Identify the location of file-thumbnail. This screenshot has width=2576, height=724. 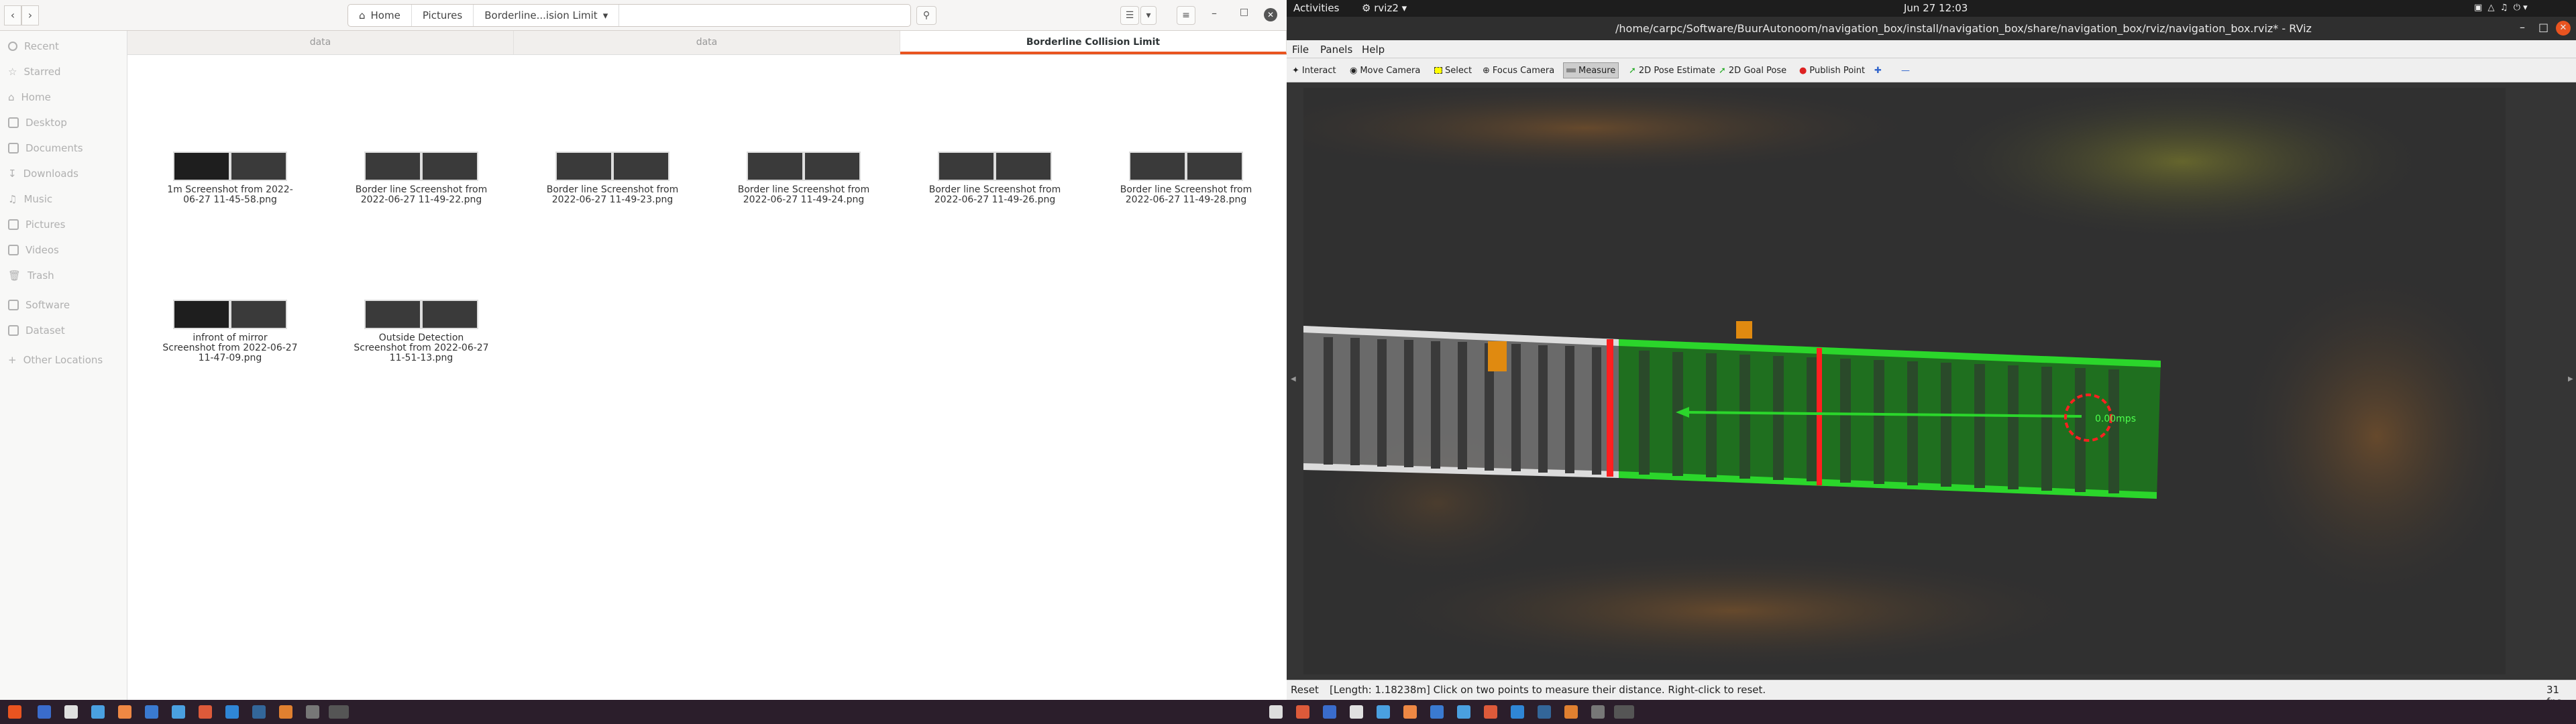
(804, 166).